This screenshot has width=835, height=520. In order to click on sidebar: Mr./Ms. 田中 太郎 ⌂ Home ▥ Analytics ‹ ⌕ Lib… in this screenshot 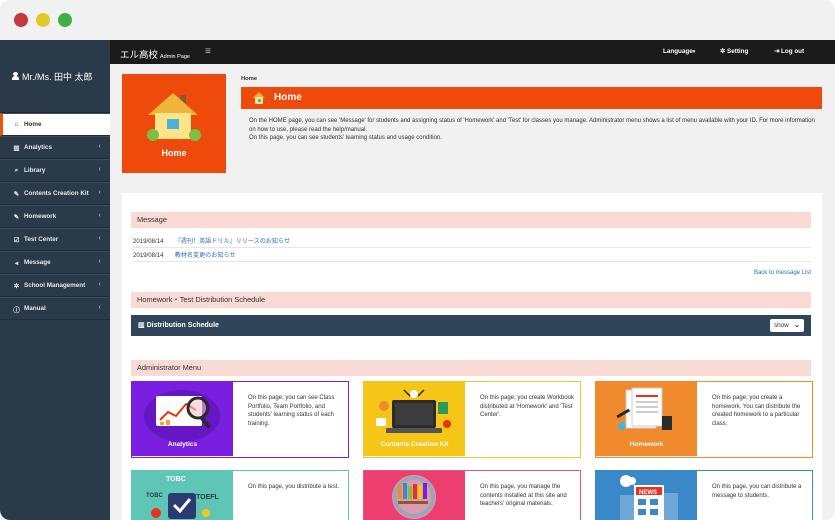, I will do `click(55, 280)`.